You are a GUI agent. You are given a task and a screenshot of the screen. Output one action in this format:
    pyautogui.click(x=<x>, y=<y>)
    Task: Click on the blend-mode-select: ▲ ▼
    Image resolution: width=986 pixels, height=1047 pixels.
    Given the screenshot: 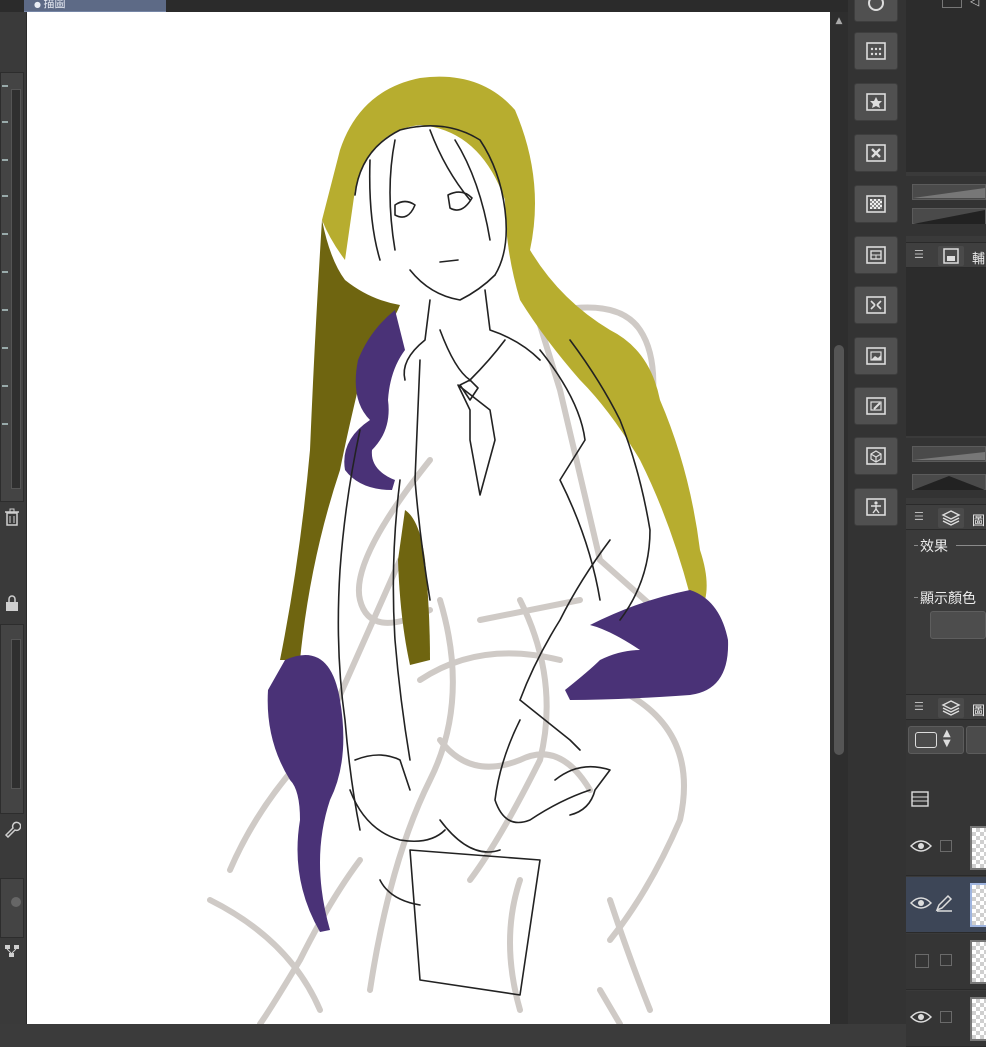 What is the action you would take?
    pyautogui.click(x=936, y=740)
    